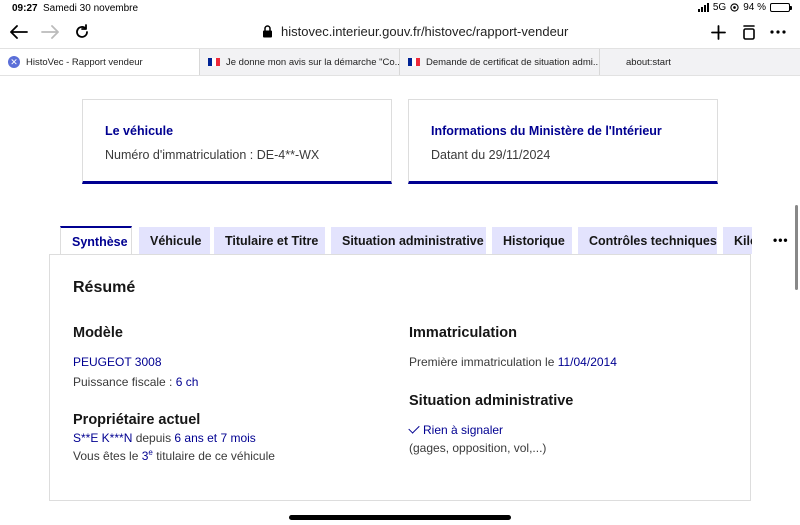  I want to click on network-label: 5G, so click(719, 7).